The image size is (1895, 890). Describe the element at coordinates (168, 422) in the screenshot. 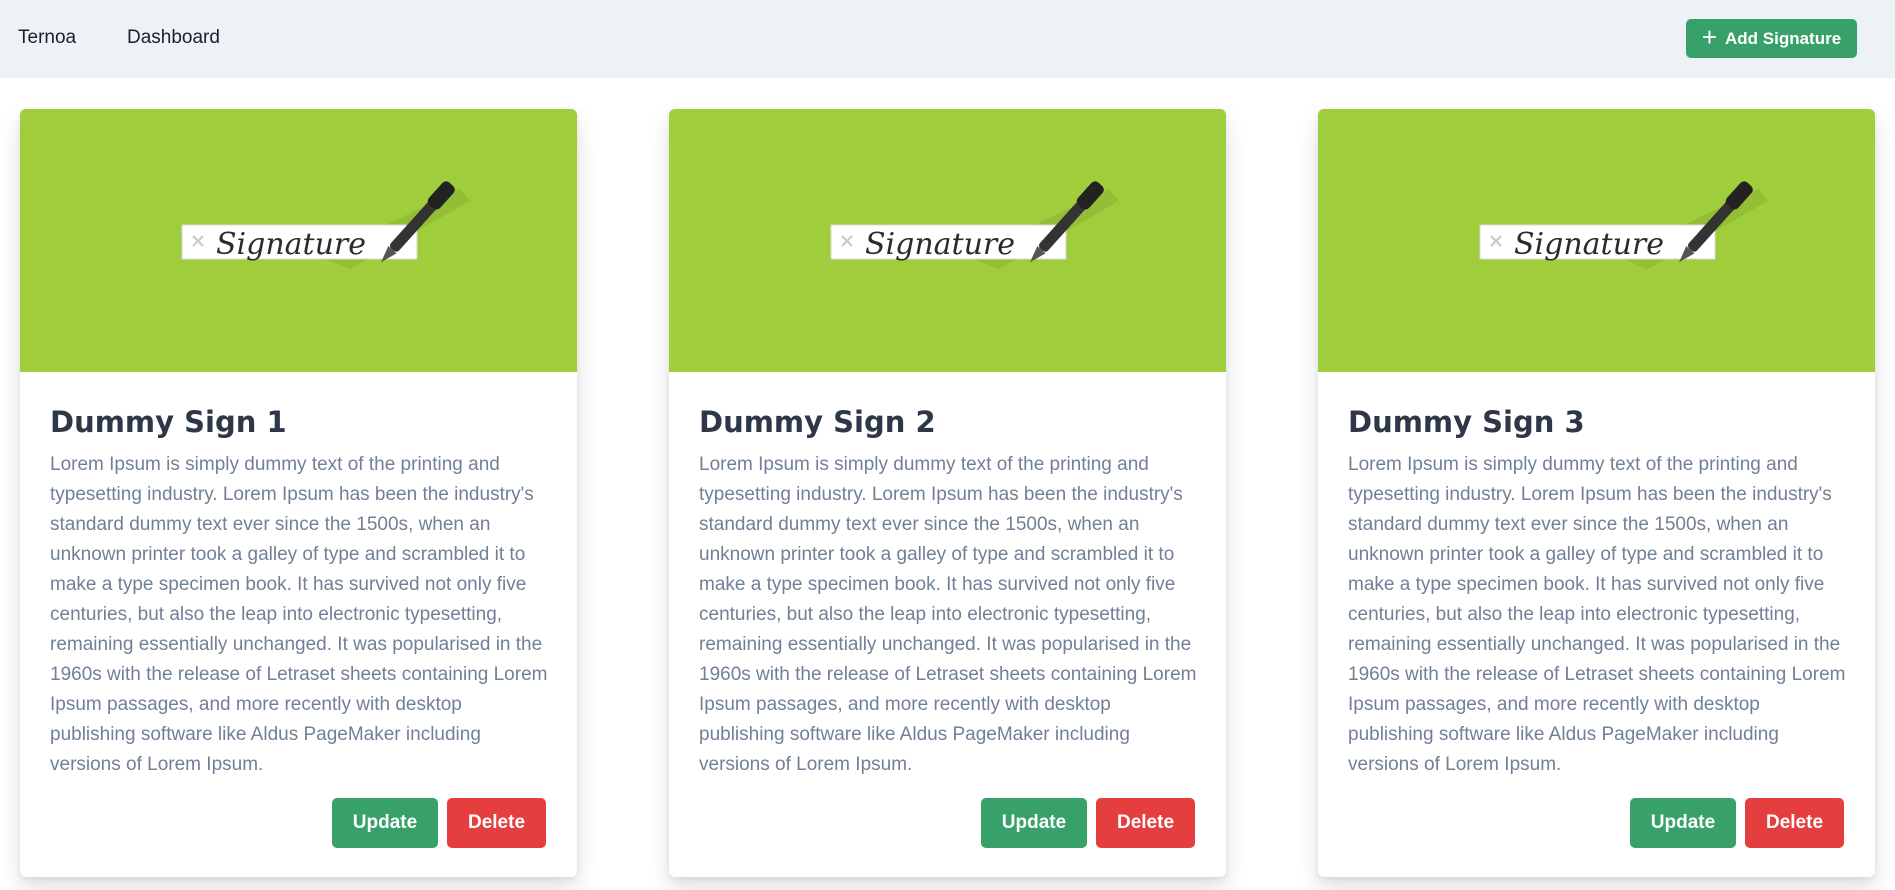

I see `card-title: Dummy Sign 1` at that location.